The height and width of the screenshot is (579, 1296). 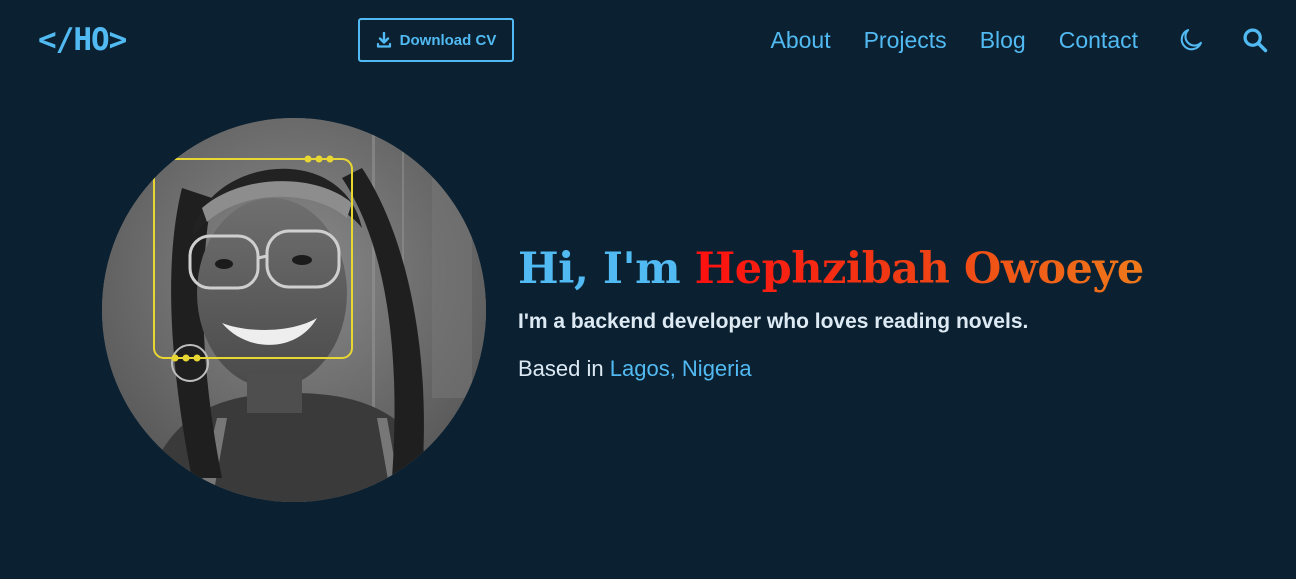 I want to click on download-icon, so click(x=383, y=40).